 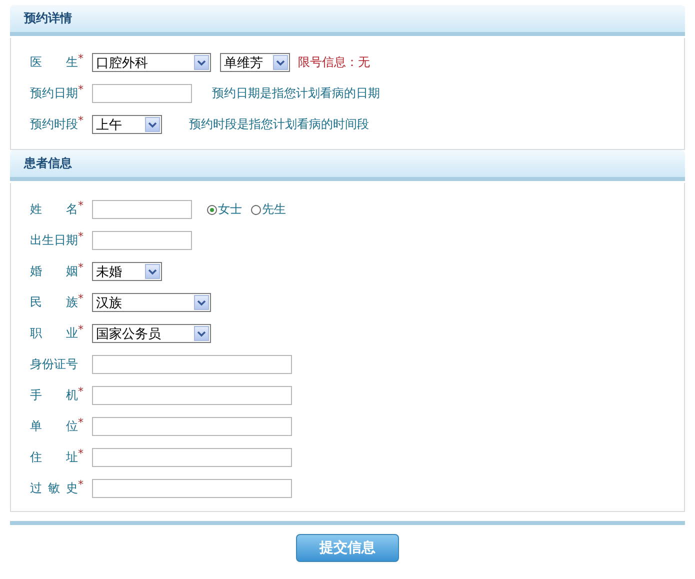 What do you see at coordinates (54, 426) in the screenshot?
I see `field-label: 单 位` at bounding box center [54, 426].